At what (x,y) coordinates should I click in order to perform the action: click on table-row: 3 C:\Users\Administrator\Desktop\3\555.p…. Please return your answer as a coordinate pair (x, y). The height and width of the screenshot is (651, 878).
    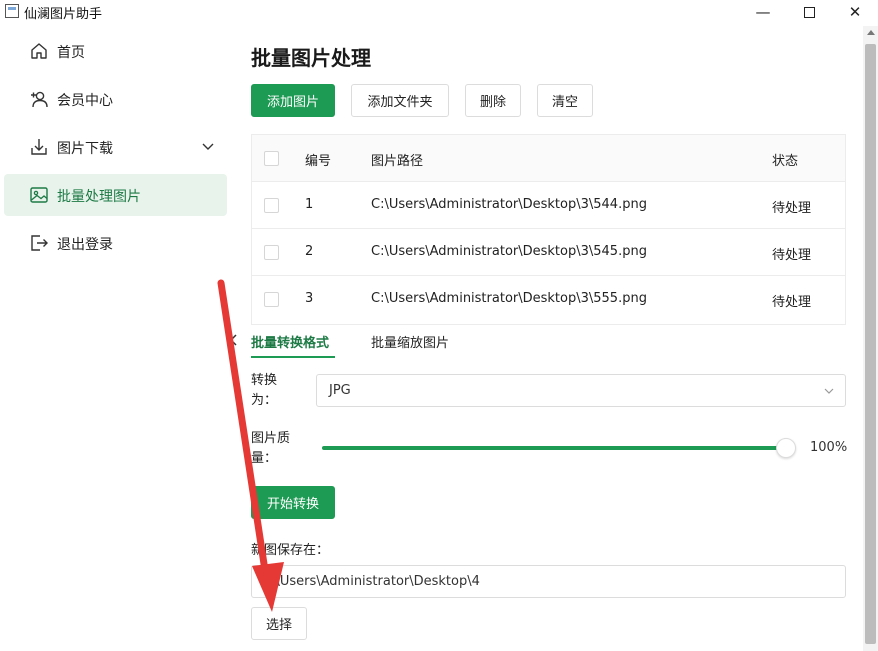
    Looking at the image, I should click on (548, 299).